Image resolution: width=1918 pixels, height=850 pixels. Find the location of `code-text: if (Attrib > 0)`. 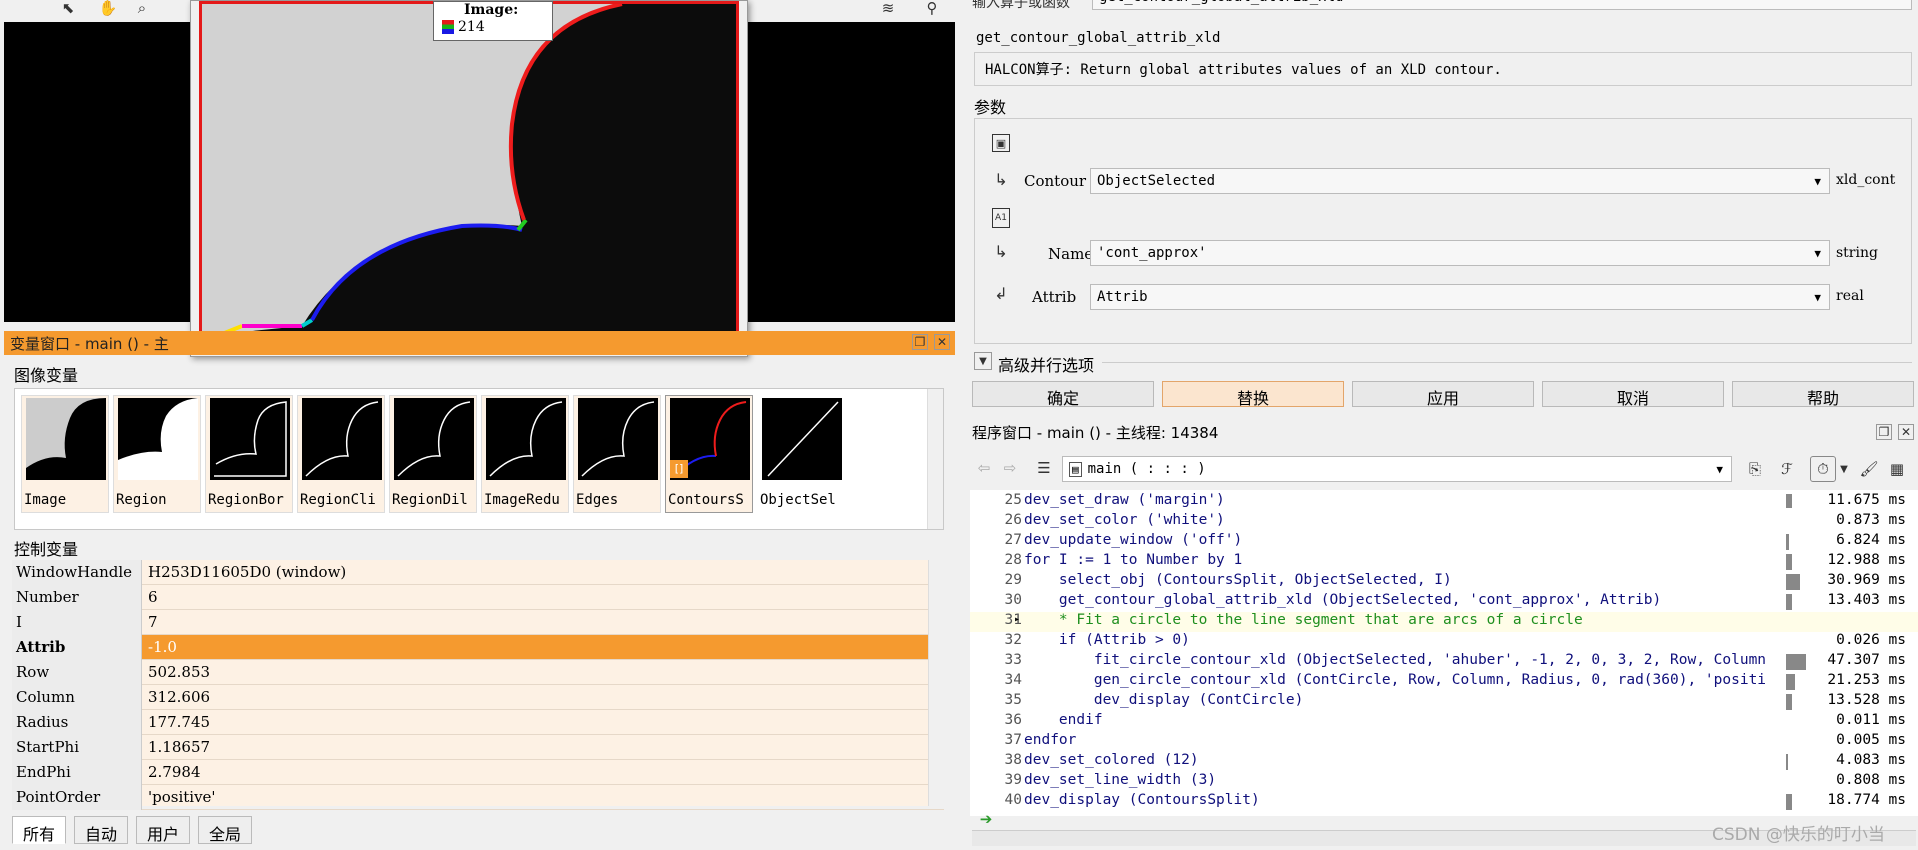

code-text: if (Attrib > 0) is located at coordinates (1107, 640).